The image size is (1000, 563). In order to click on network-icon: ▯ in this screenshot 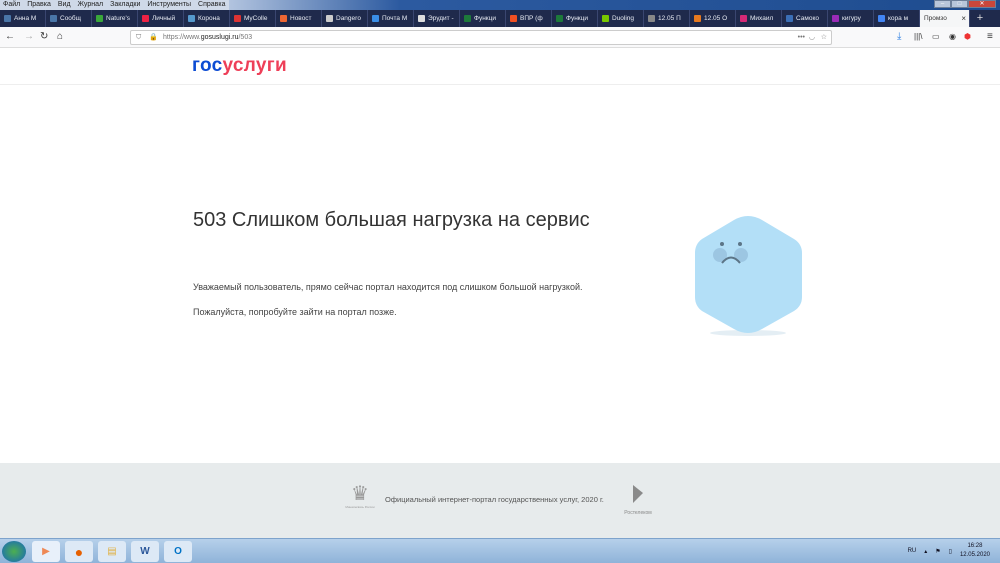, I will do `click(950, 551)`.